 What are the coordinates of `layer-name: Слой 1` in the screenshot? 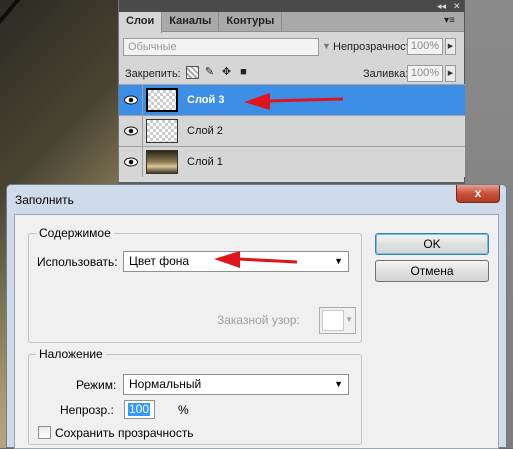 It's located at (205, 162).